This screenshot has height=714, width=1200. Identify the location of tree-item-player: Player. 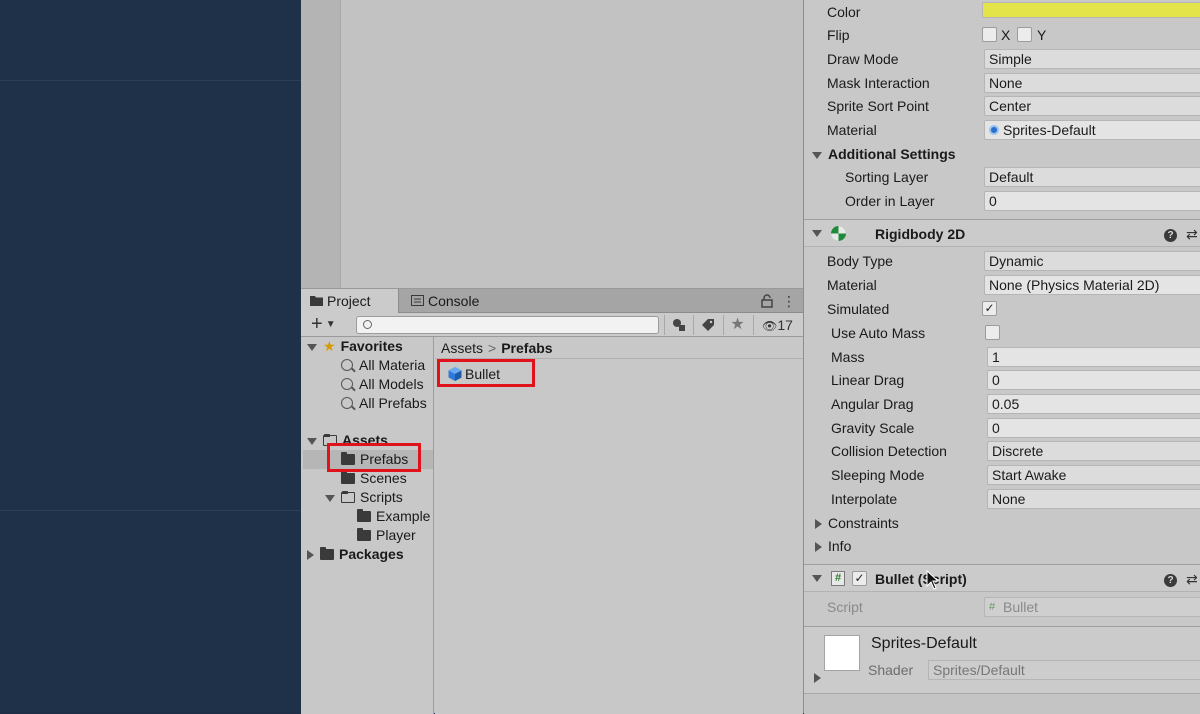
(386, 535).